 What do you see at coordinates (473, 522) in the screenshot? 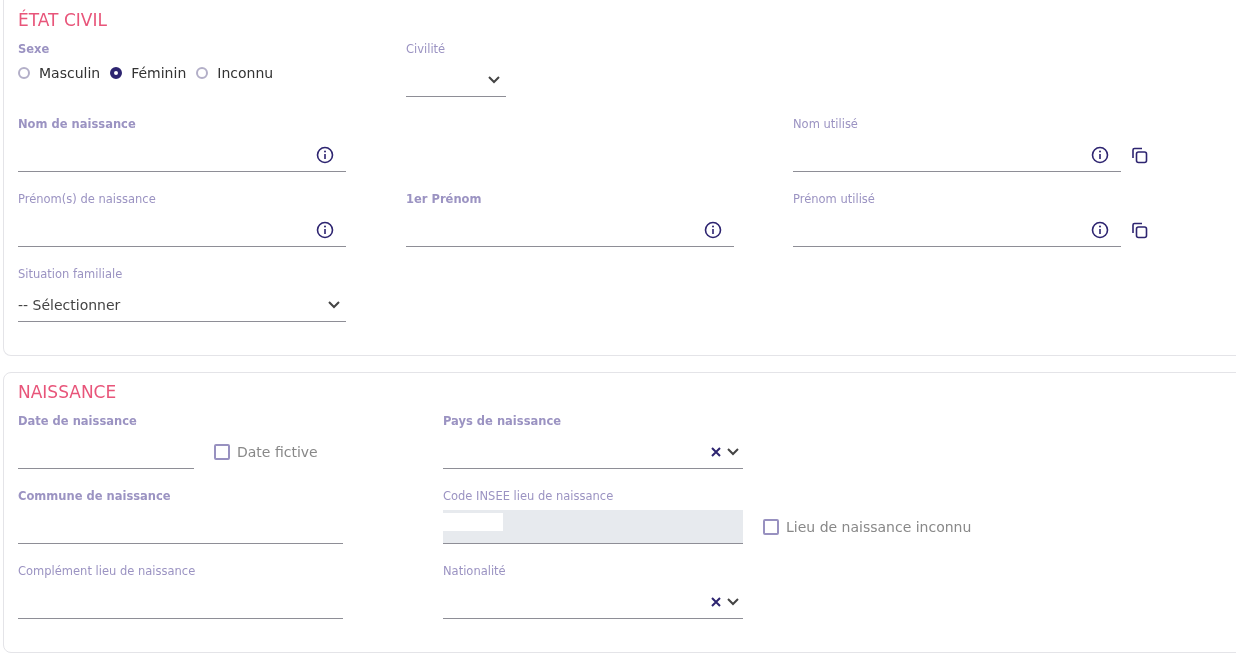
I see `blank-value-block` at bounding box center [473, 522].